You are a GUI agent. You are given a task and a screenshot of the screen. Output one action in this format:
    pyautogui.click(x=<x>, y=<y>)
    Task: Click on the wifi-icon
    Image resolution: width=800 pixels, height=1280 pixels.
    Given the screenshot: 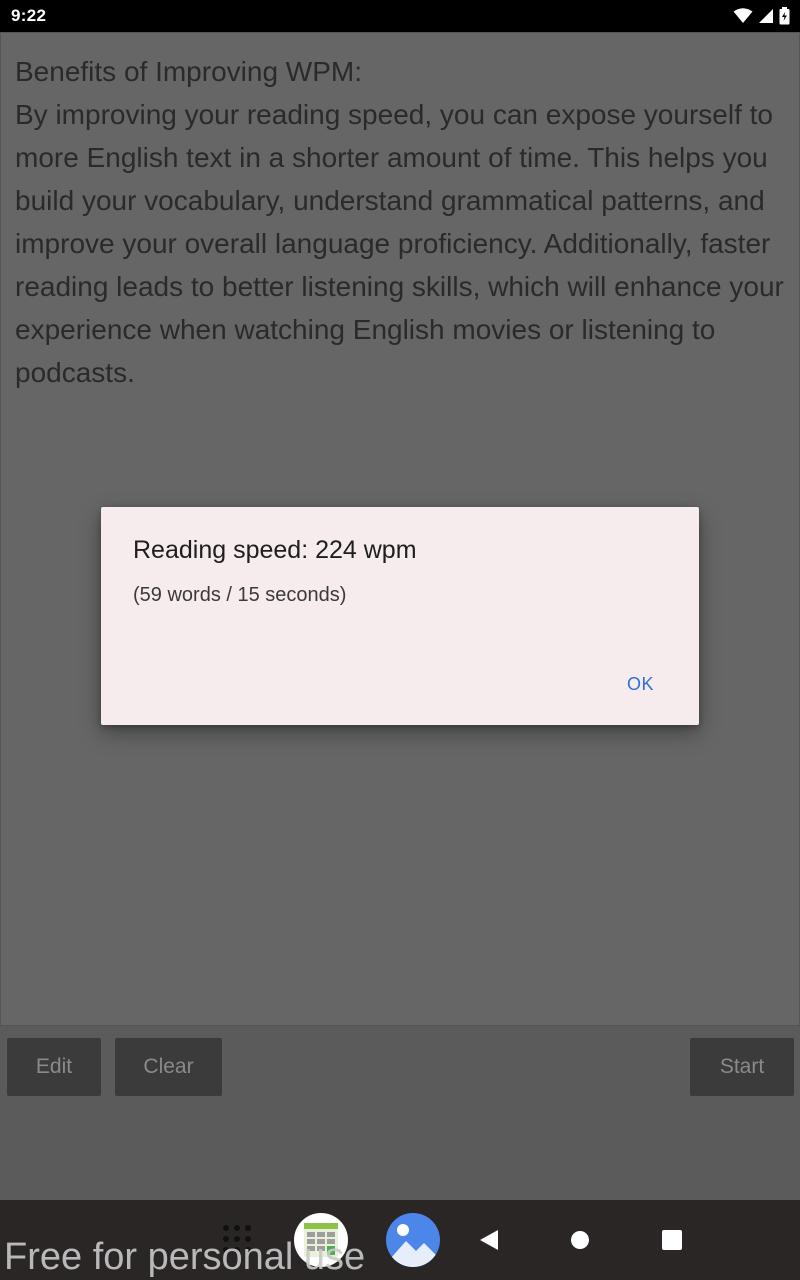 What is the action you would take?
    pyautogui.click(x=743, y=15)
    